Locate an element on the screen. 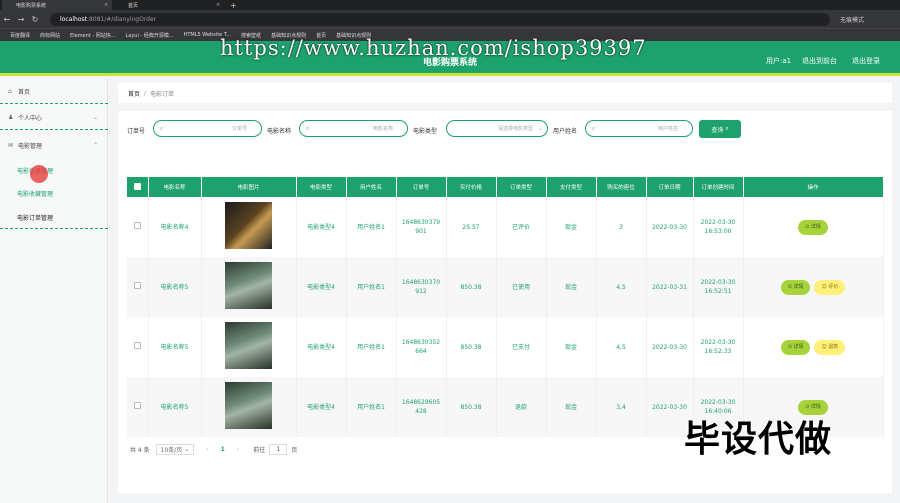 The width and height of the screenshot is (900, 503). filter-label-user: 用户姓名 is located at coordinates (565, 131).